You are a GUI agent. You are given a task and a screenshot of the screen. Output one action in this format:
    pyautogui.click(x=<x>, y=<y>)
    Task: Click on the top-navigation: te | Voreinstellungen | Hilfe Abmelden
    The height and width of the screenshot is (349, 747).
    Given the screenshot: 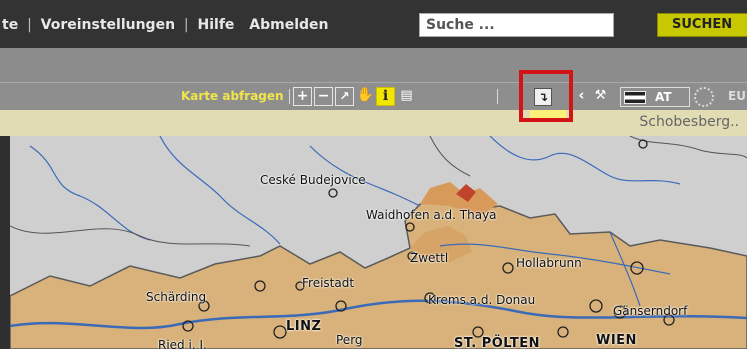 What is the action you would take?
    pyautogui.click(x=165, y=25)
    